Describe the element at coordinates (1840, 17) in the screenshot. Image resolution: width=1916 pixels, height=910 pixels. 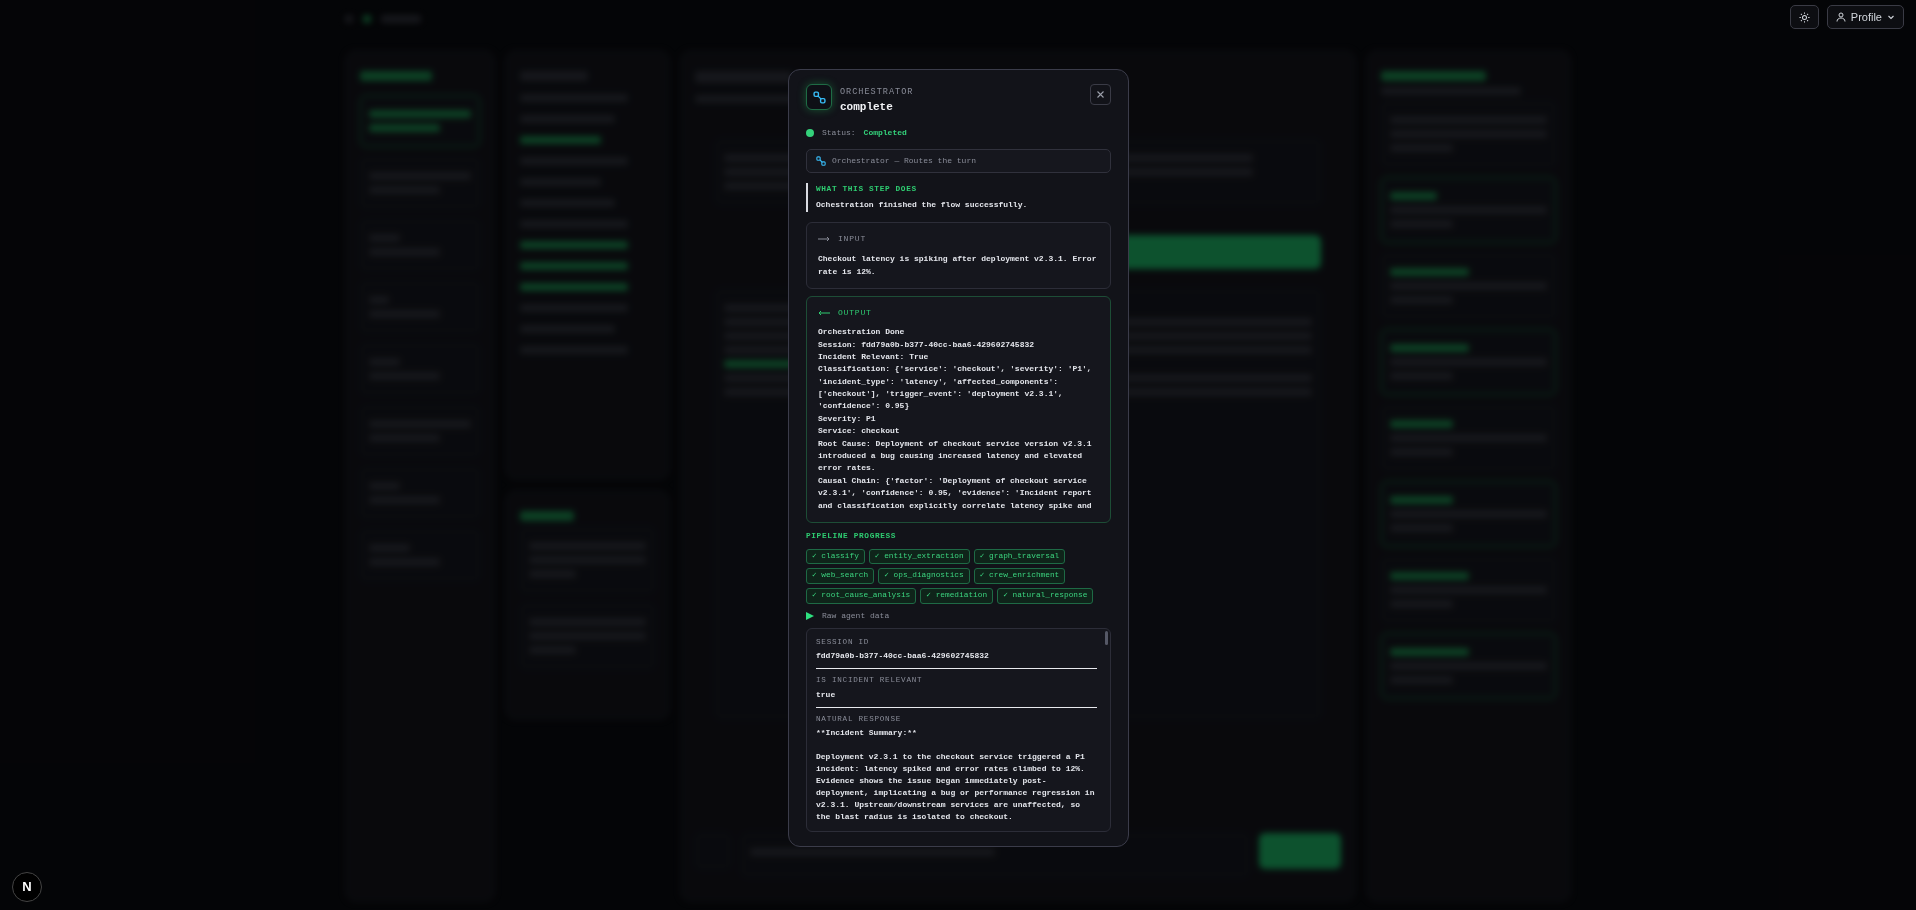
I see `user-icon` at that location.